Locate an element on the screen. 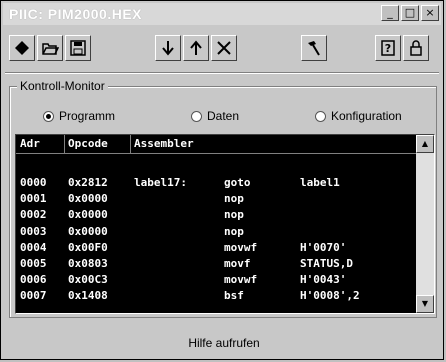 The height and width of the screenshot is (362, 446). cell-opcode: 0x2812 is located at coordinates (88, 182).